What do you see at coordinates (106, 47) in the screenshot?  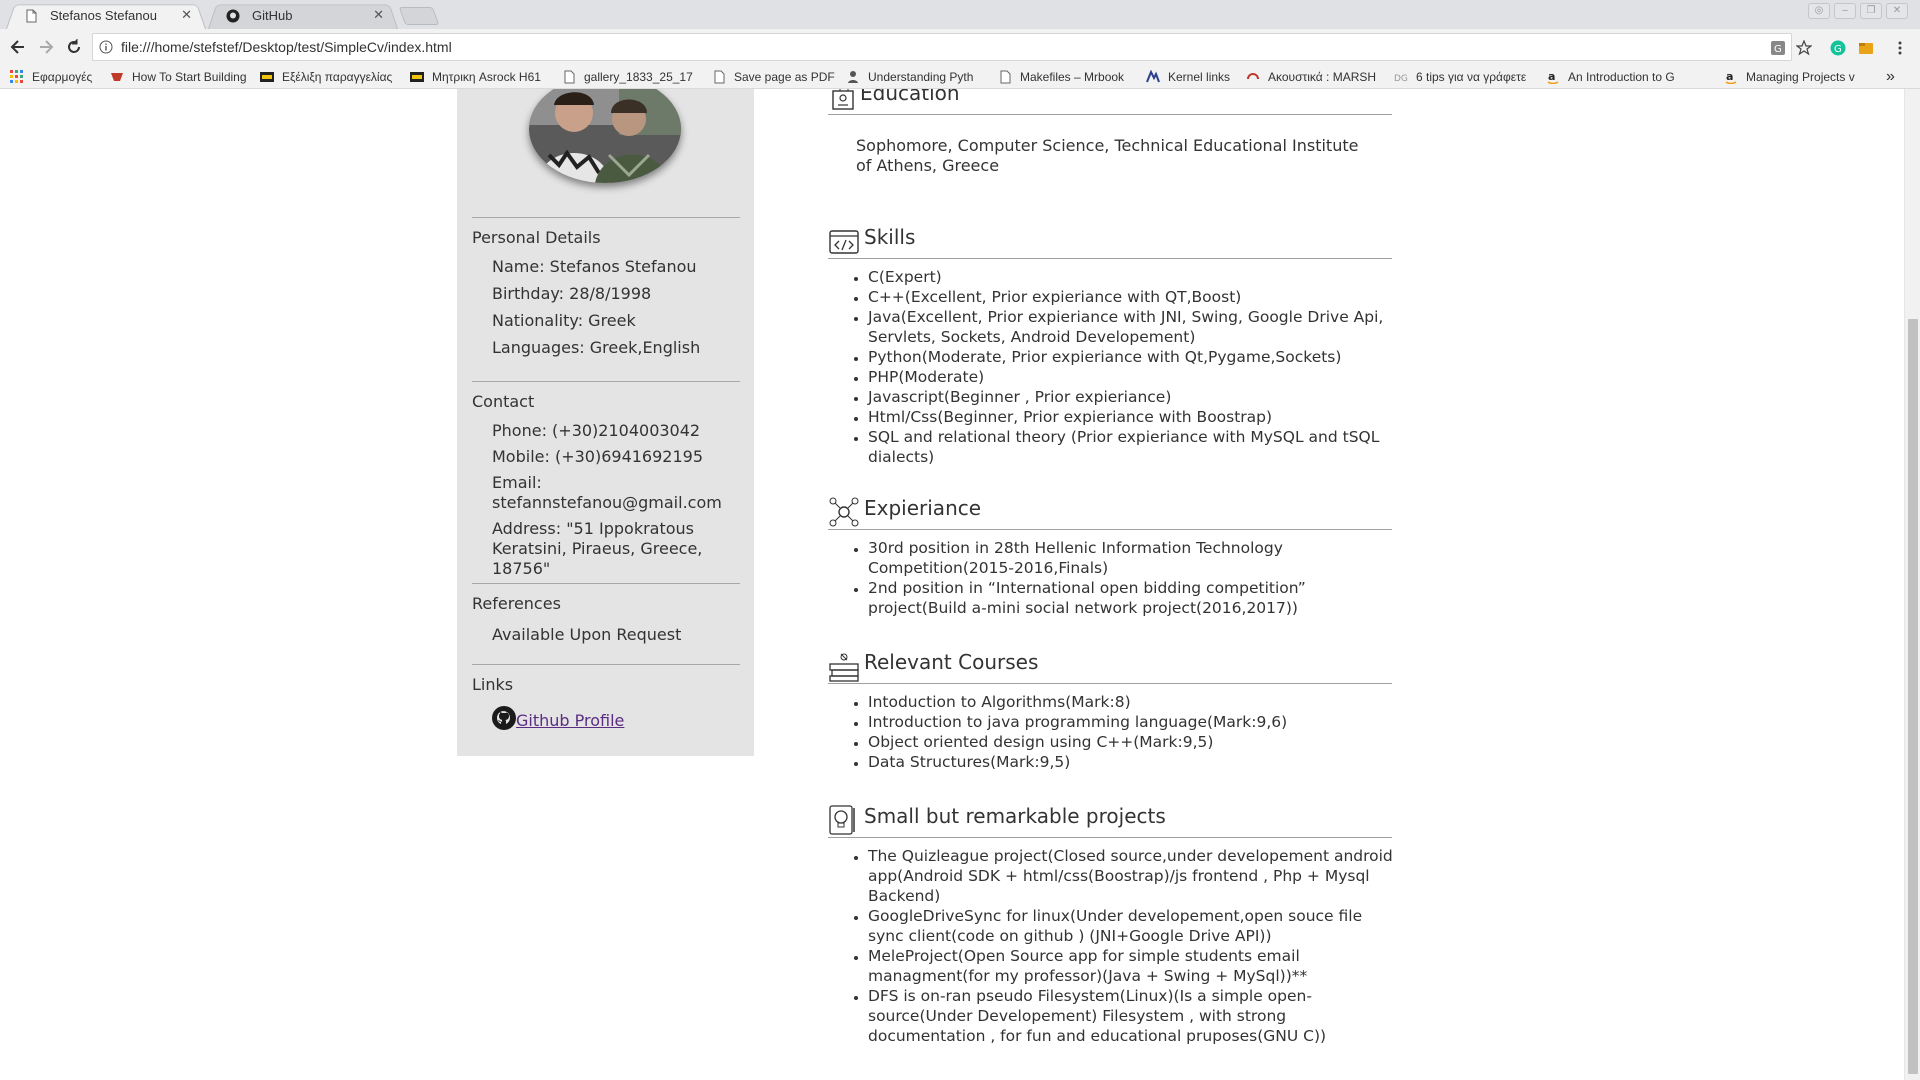 I see `info-icon` at bounding box center [106, 47].